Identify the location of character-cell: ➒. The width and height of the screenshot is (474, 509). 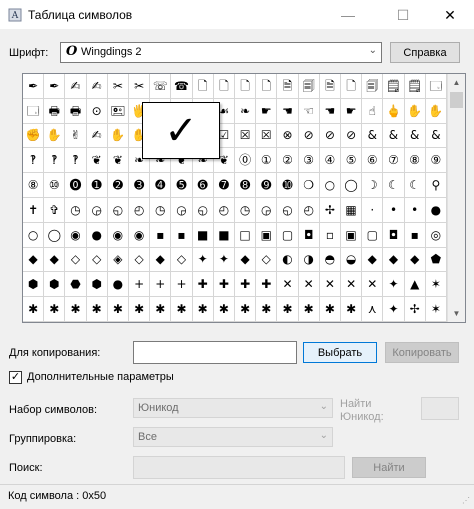
(267, 185).